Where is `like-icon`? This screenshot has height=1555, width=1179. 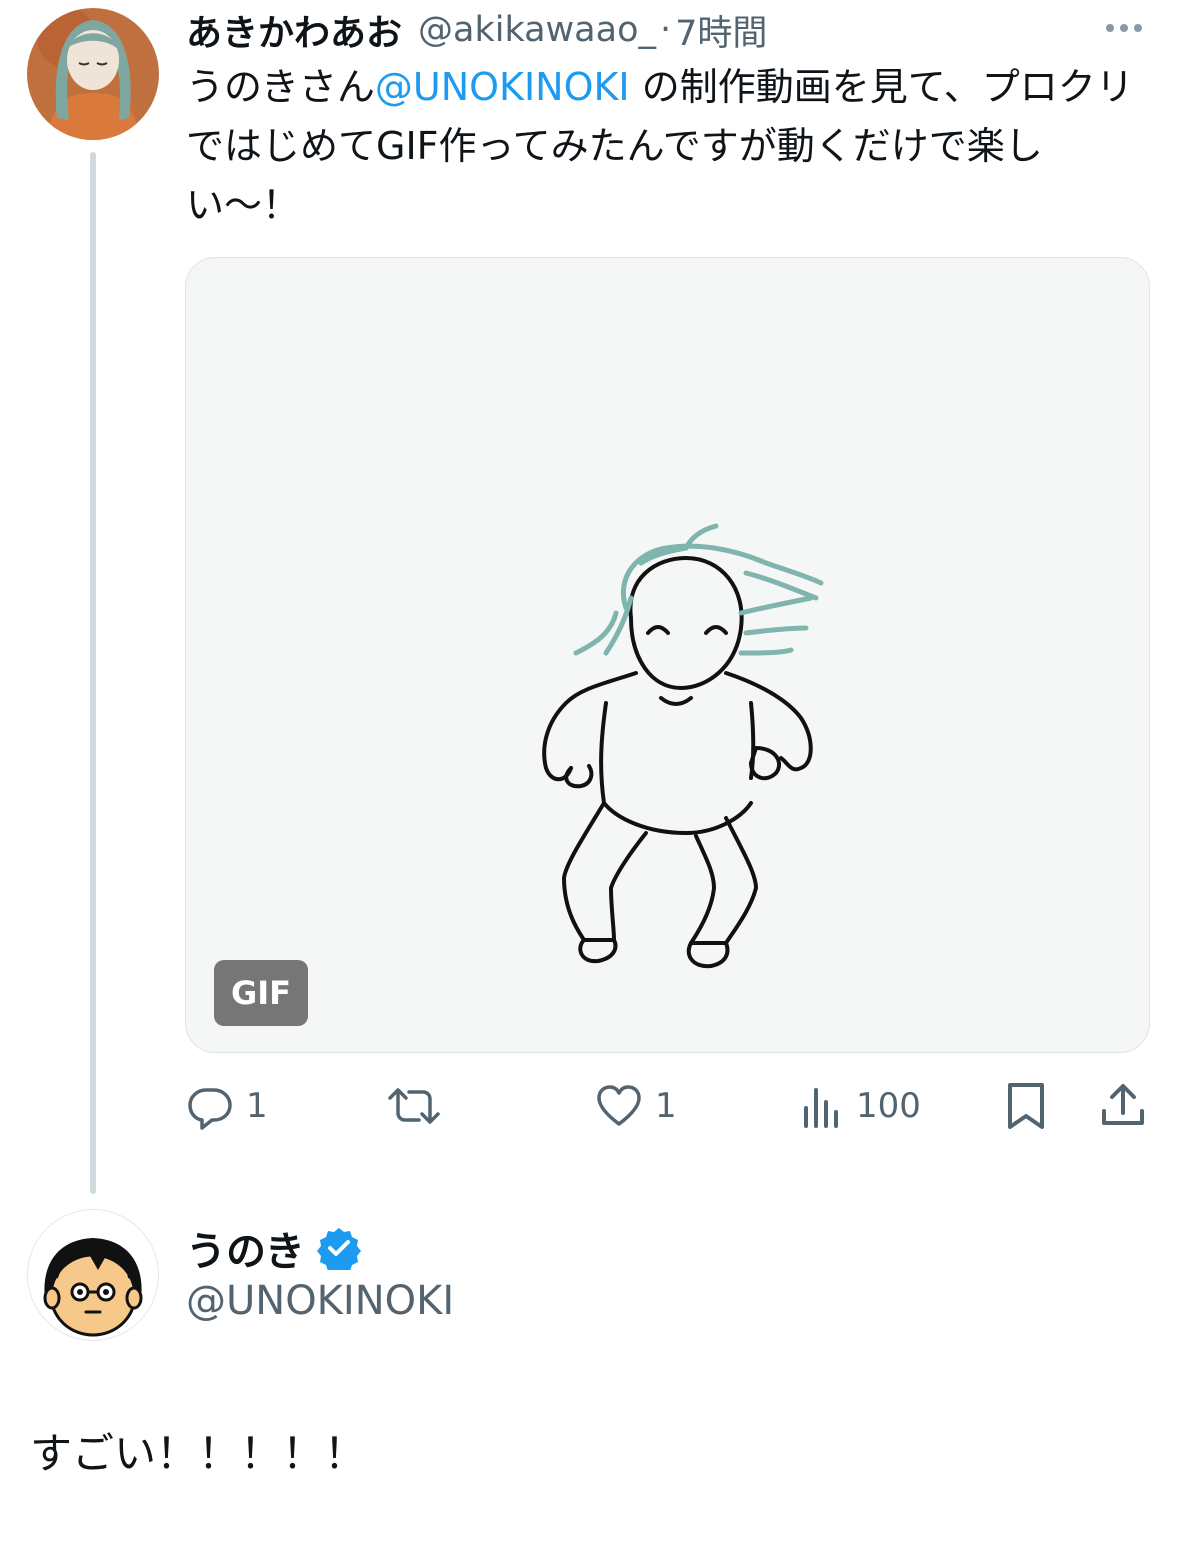 like-icon is located at coordinates (619, 1105).